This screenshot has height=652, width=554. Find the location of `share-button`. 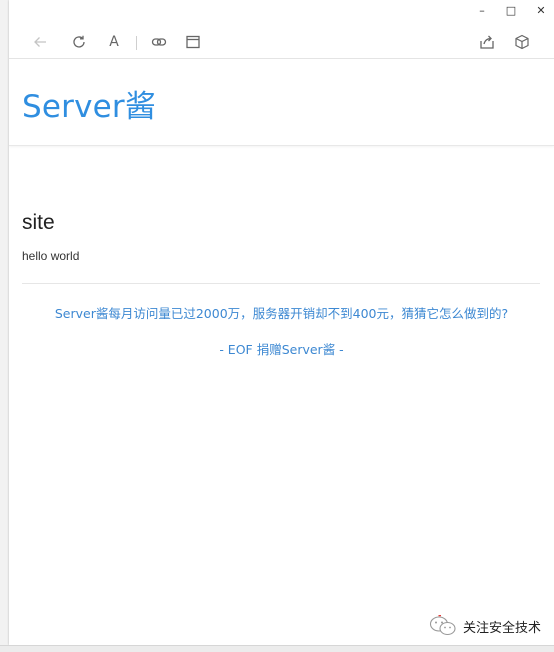

share-button is located at coordinates (487, 42).